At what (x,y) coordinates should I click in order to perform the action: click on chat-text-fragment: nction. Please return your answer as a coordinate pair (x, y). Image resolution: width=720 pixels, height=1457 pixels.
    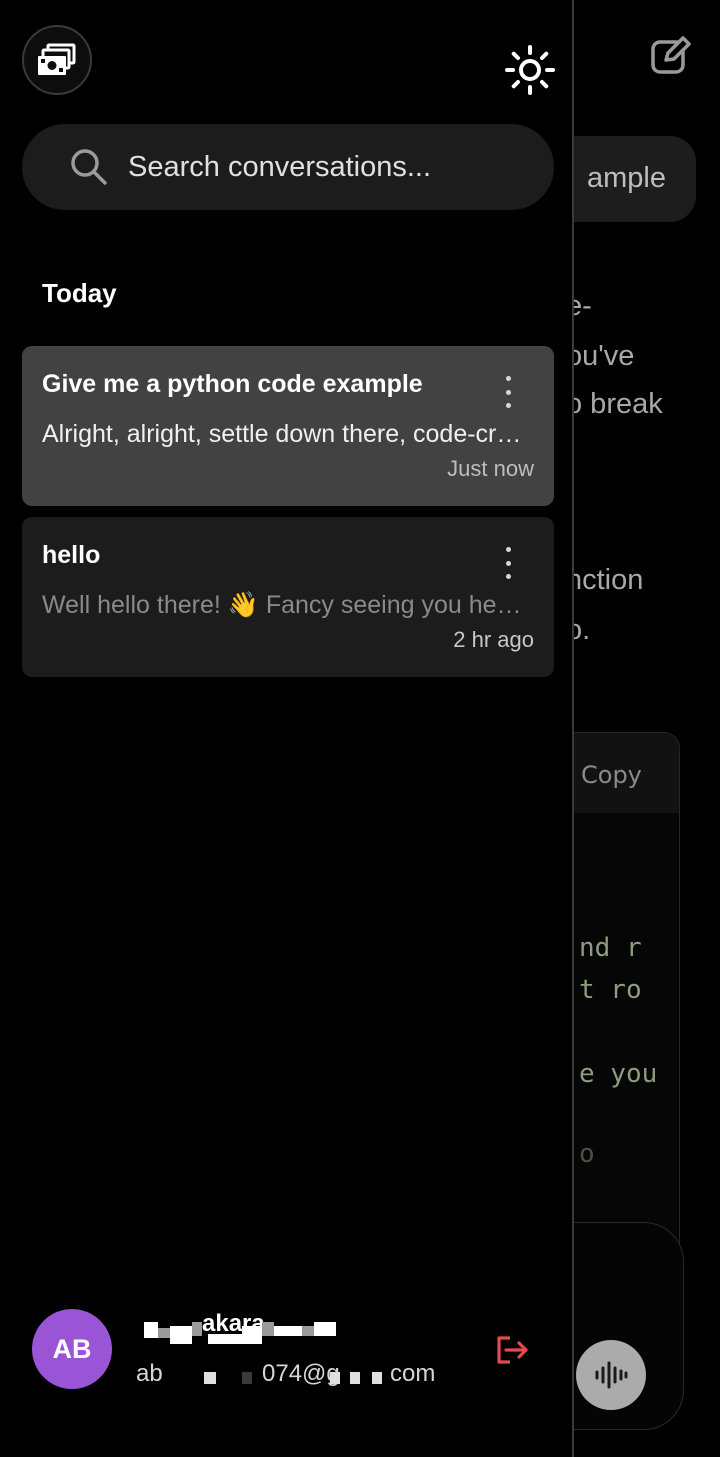
    Looking at the image, I should click on (605, 580).